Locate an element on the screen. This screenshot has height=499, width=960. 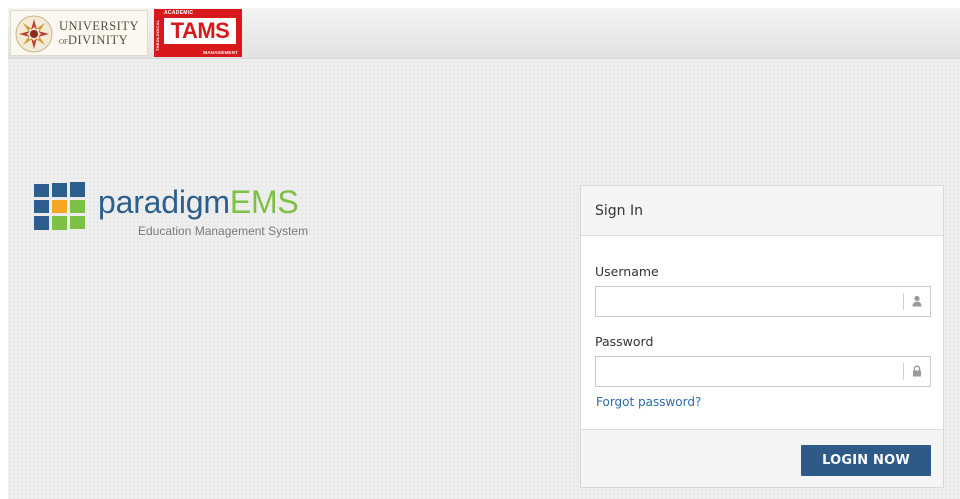
university-seal-icon is located at coordinates (34, 34).